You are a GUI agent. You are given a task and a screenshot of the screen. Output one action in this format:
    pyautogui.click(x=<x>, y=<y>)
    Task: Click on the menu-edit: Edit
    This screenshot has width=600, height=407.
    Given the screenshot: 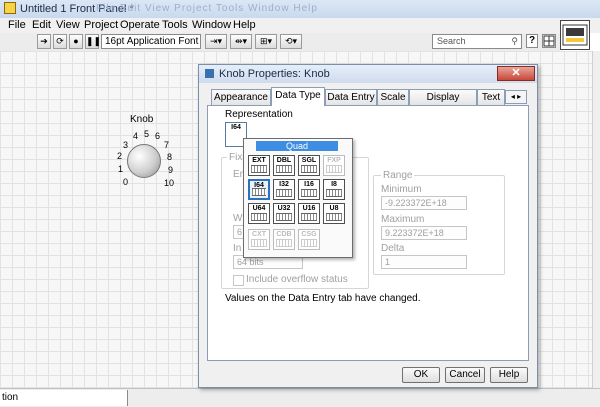 What is the action you would take?
    pyautogui.click(x=41, y=25)
    